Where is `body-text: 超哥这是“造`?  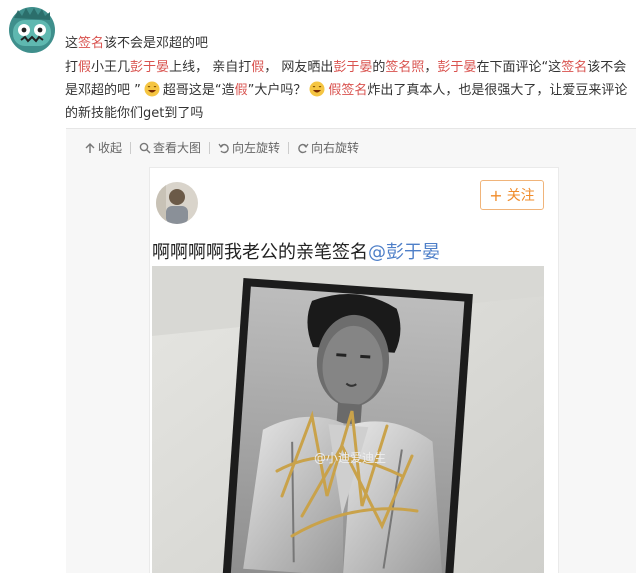
body-text: 超哥这是“造 is located at coordinates (198, 90).